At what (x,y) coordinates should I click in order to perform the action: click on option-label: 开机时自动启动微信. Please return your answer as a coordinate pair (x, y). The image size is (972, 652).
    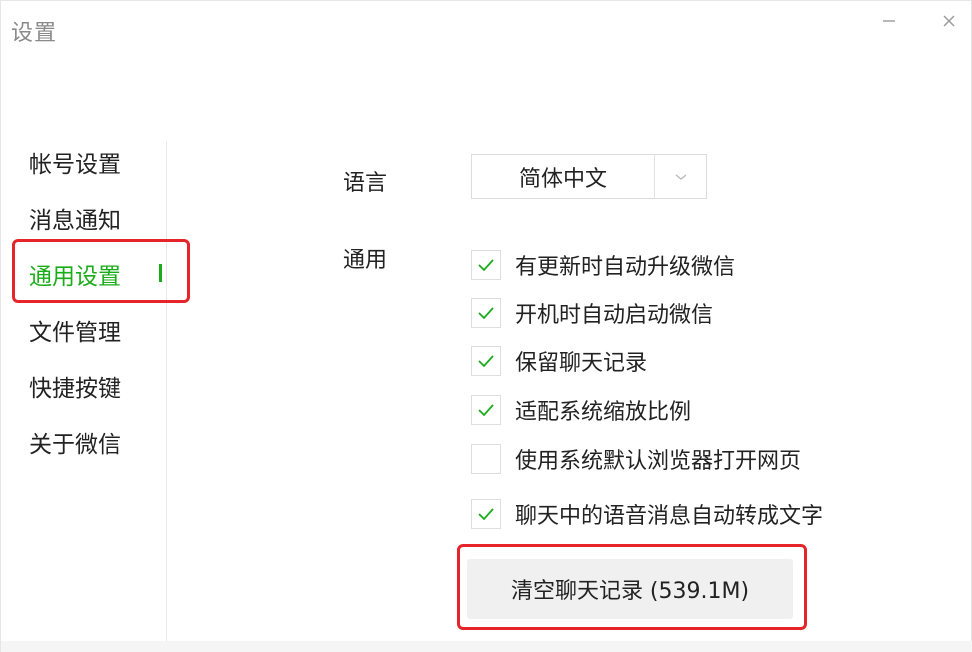
    Looking at the image, I should click on (614, 315).